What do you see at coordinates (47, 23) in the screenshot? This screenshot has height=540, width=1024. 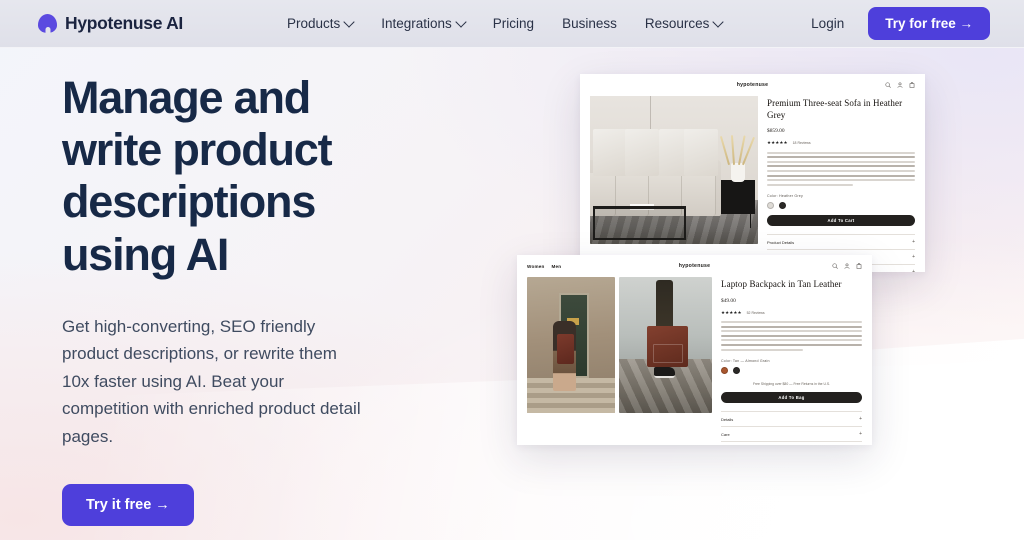 I see `hypotenuse-logo-icon` at bounding box center [47, 23].